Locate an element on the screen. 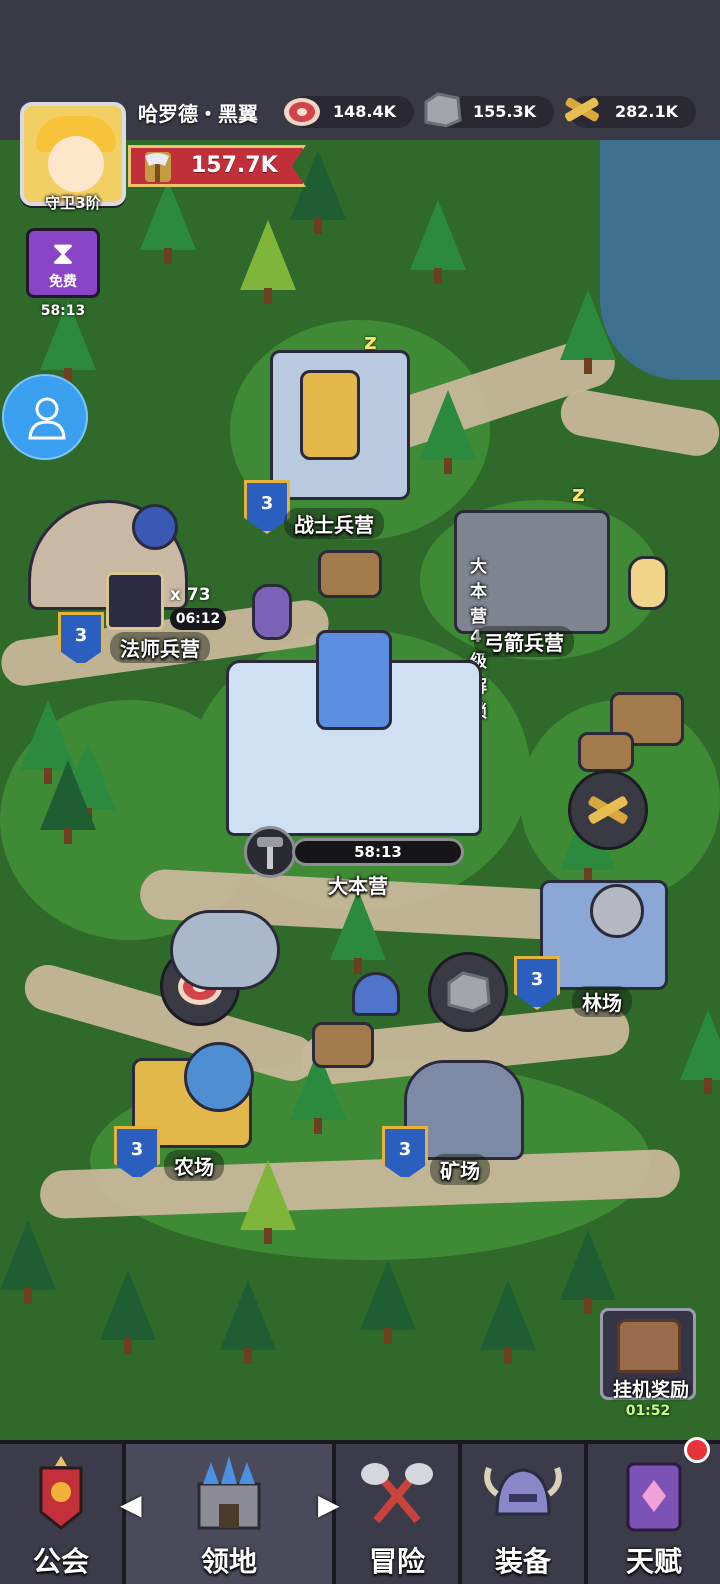 The image size is (720, 1584). contact-button is located at coordinates (45, 417).